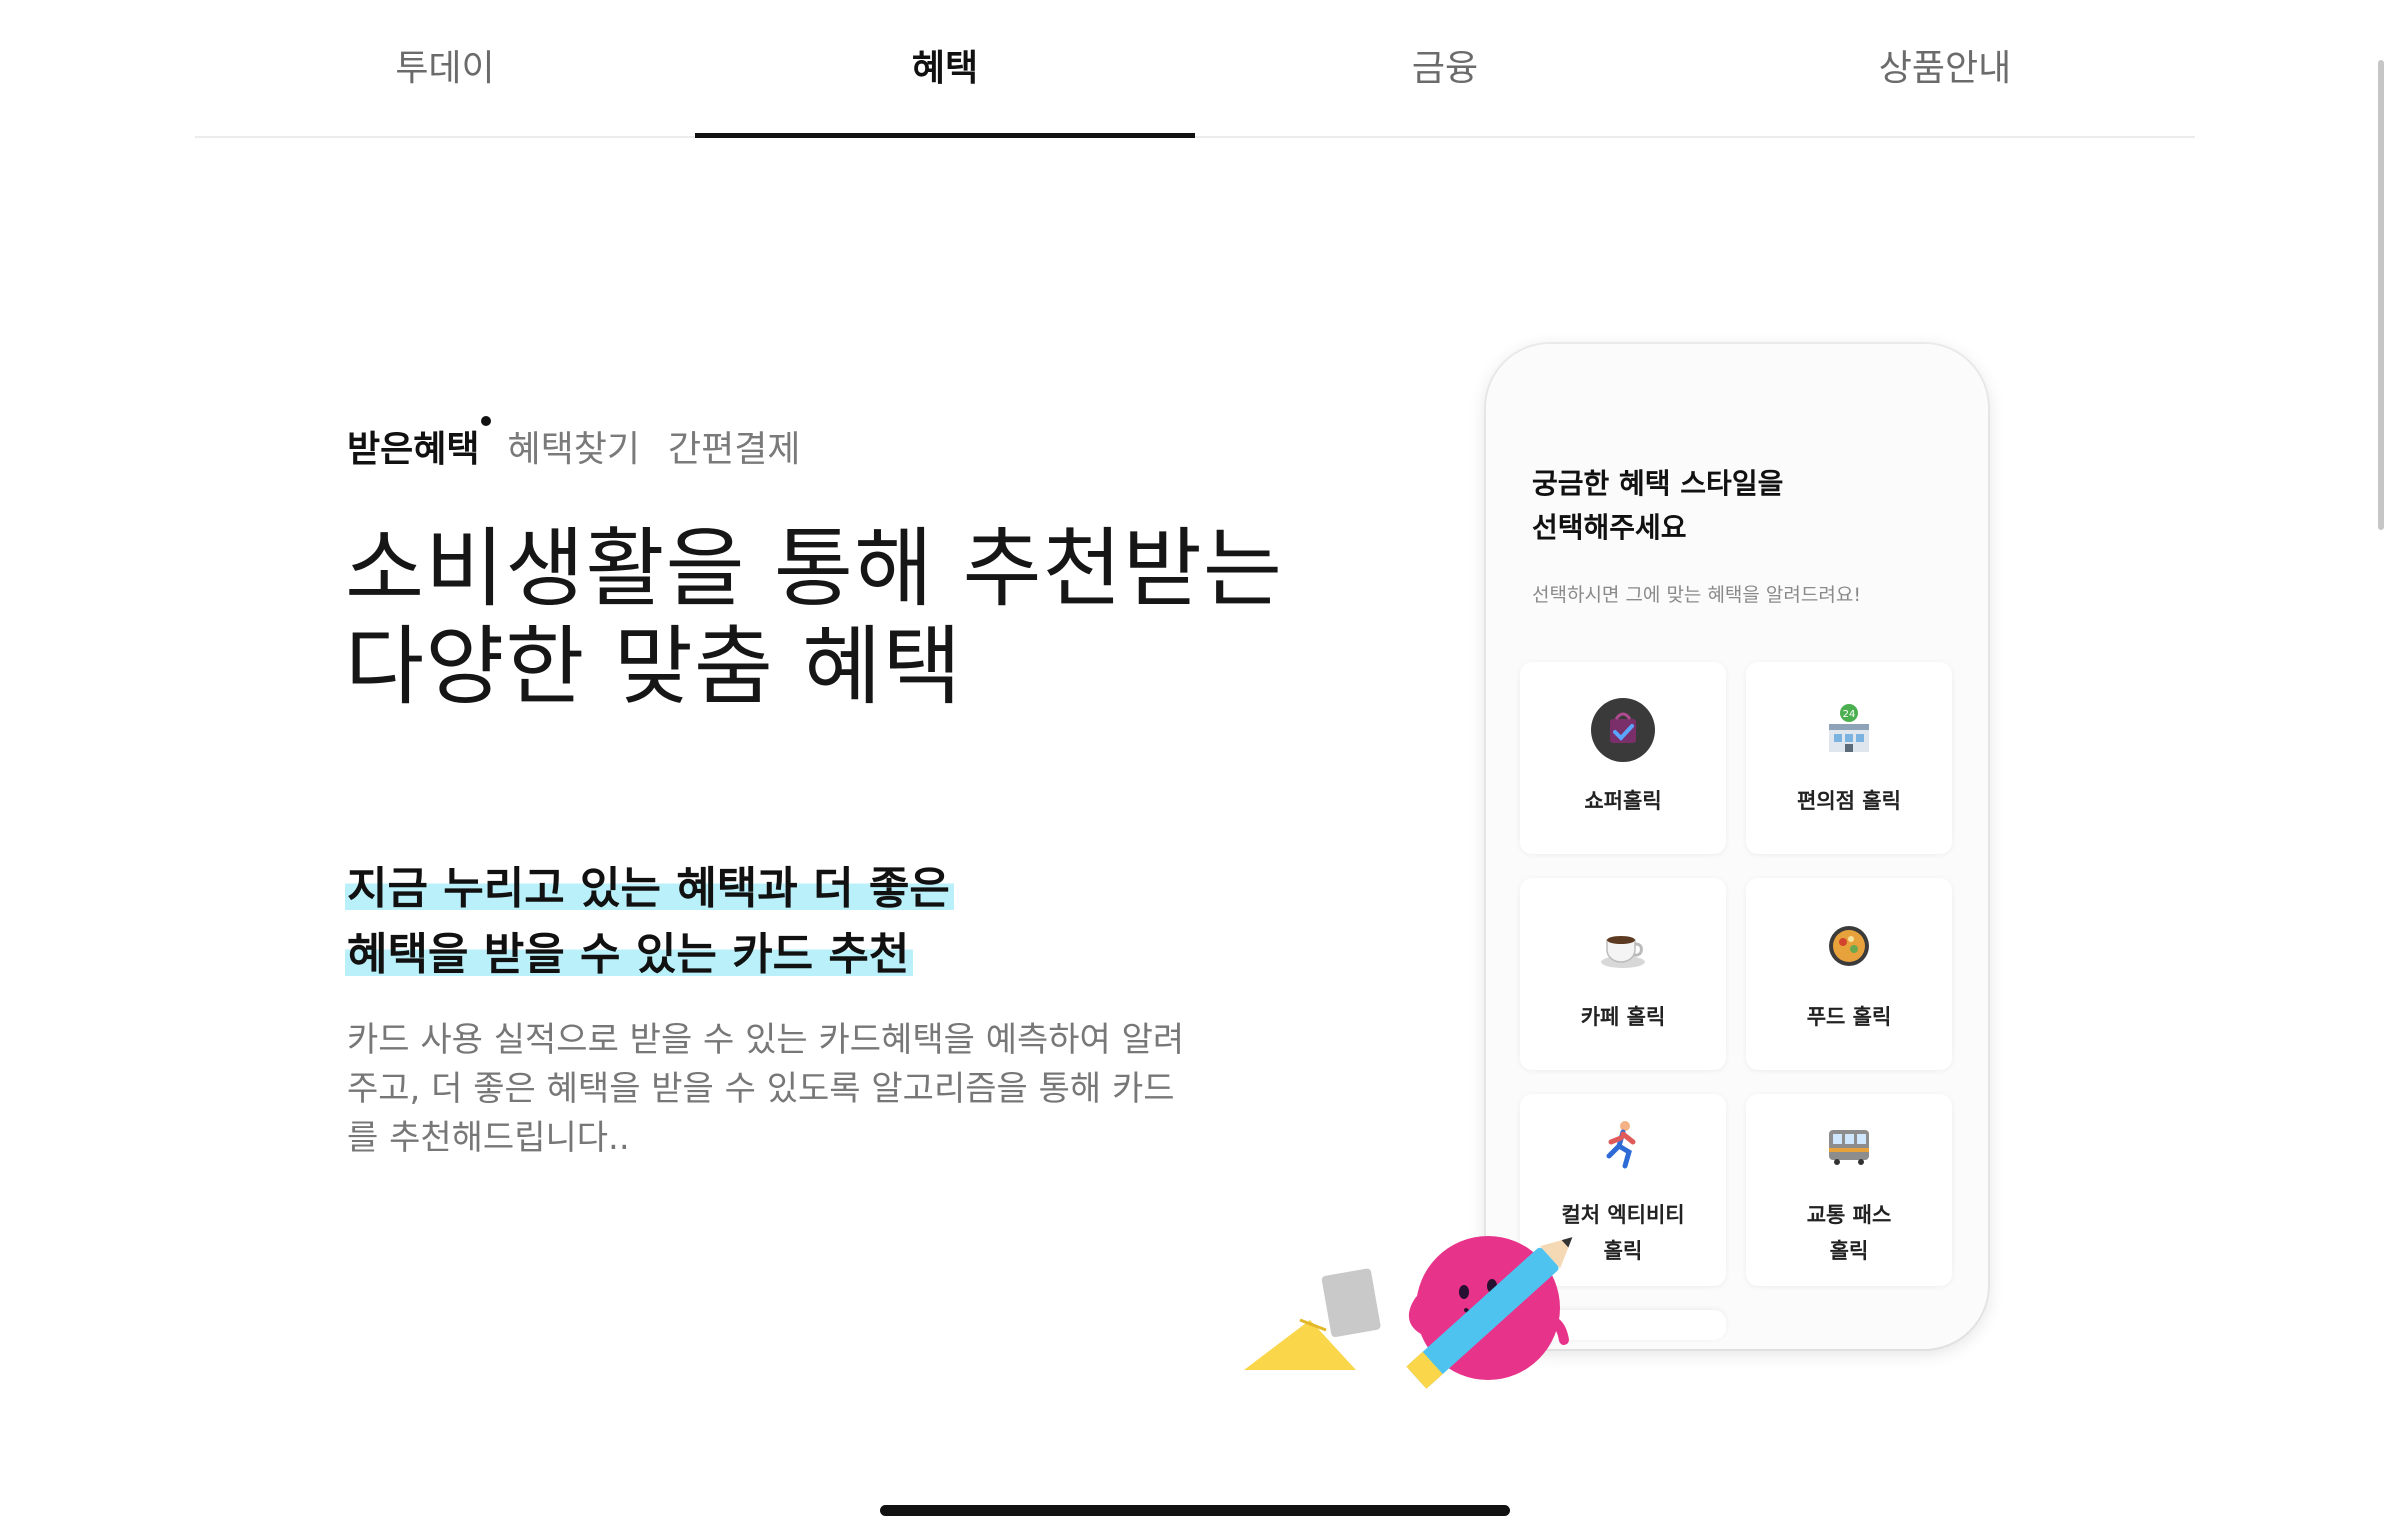 The width and height of the screenshot is (2388, 1530). I want to click on headline-line-2: 다양한 맞춤 혜택, so click(654, 667).